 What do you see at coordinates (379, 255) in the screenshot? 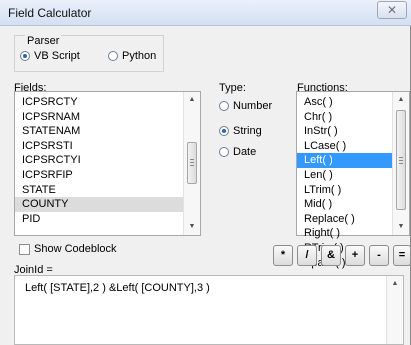
I see `operator-minus-button: -` at bounding box center [379, 255].